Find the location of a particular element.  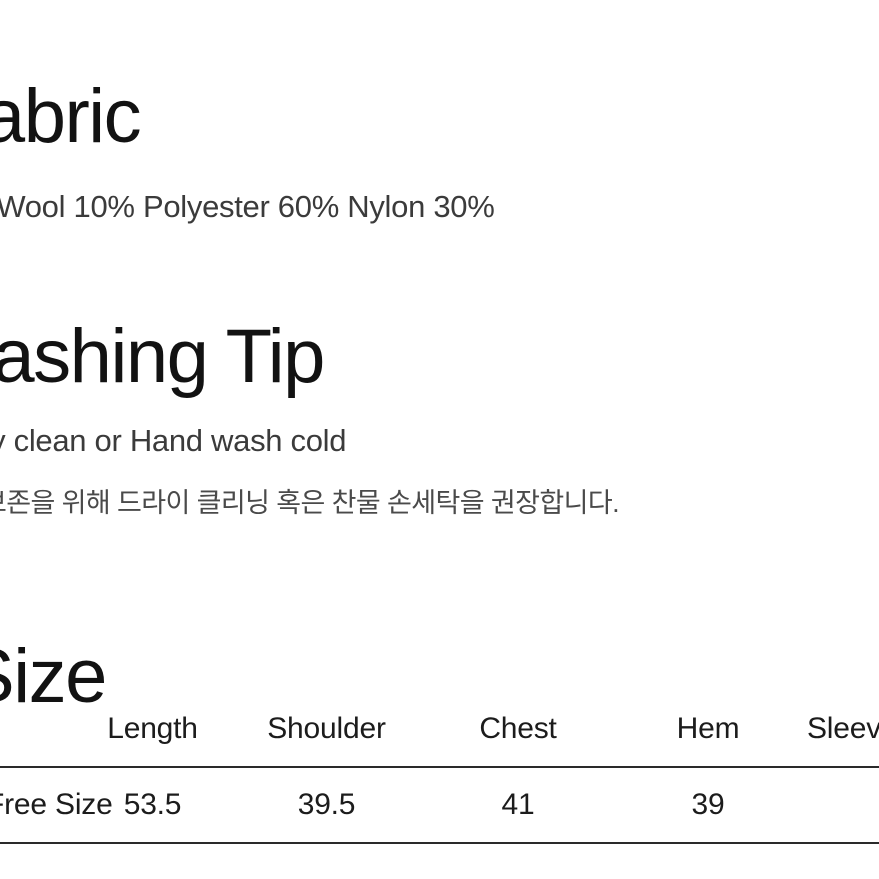

header-sleeve: Sleeve is located at coordinates (841, 730).